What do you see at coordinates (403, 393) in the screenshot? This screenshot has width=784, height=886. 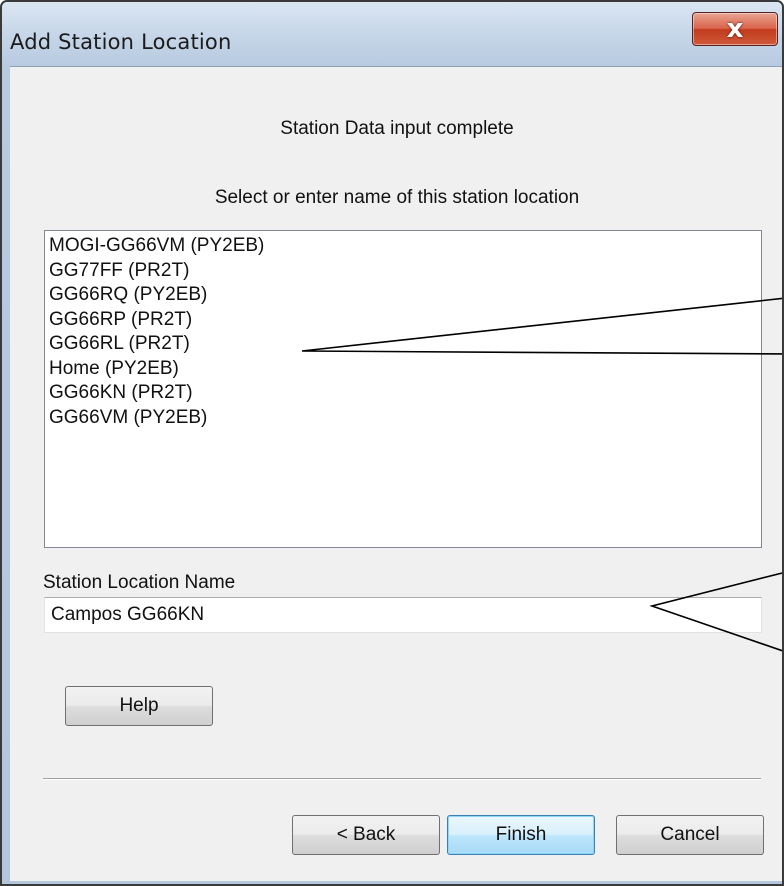 I see `list-item: GG66KN (PR2T)` at bounding box center [403, 393].